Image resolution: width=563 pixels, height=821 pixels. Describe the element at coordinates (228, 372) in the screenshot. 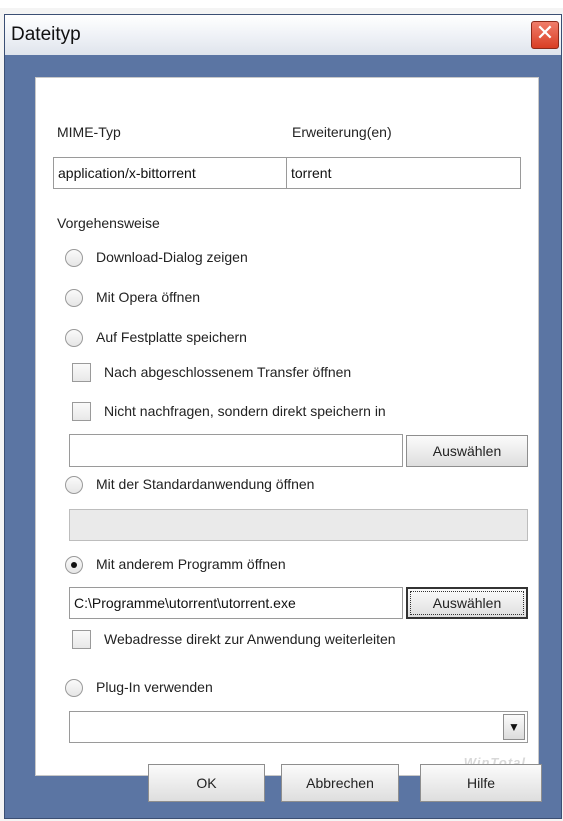

I see `checkbox-open-after-transfer-label: Nach abgeschlossenem Transfer öffnen` at that location.